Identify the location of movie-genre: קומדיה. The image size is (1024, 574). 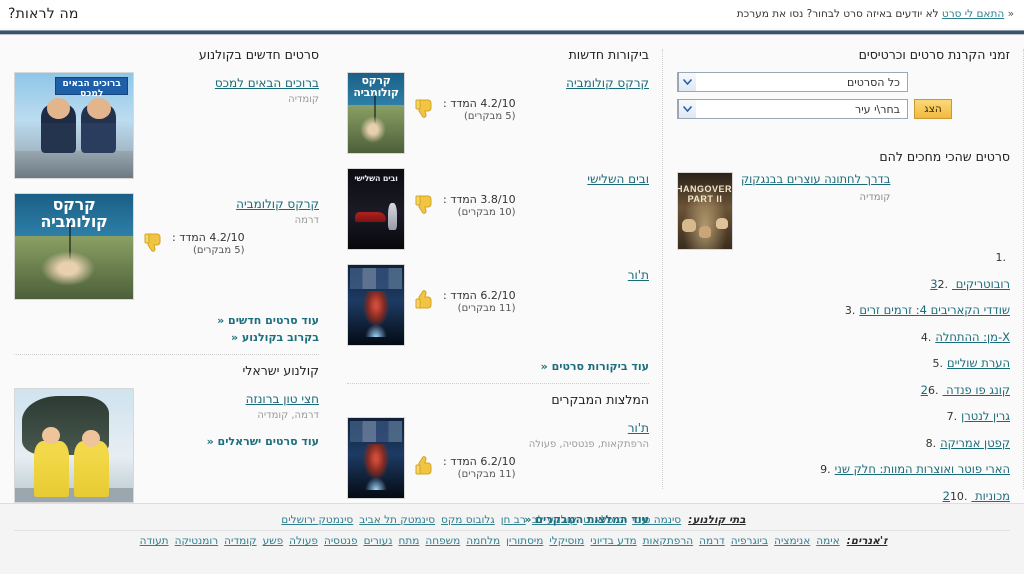
(875, 197).